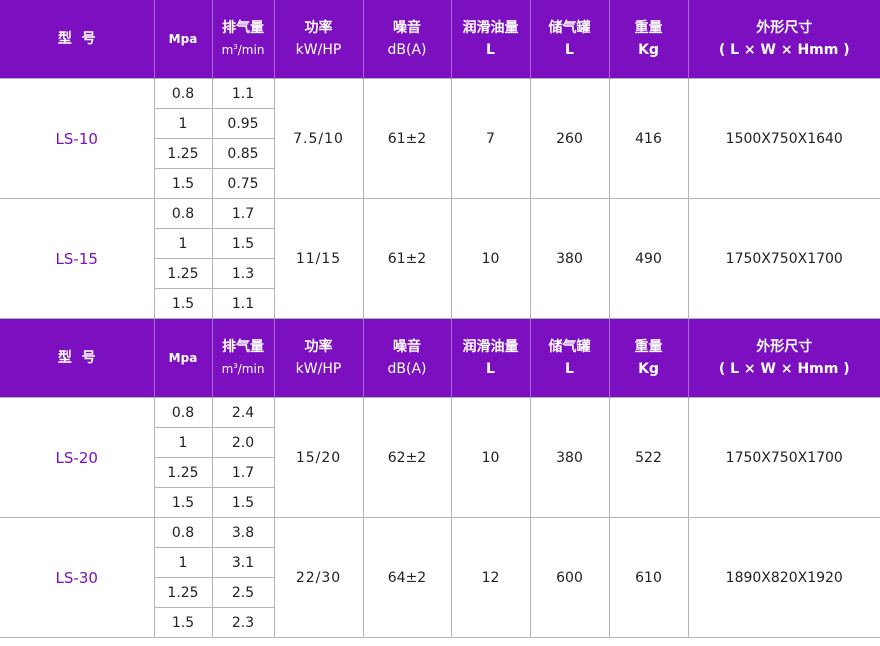 Image resolution: width=880 pixels, height=646 pixels. What do you see at coordinates (77, 138) in the screenshot?
I see `model-name: LS-10` at bounding box center [77, 138].